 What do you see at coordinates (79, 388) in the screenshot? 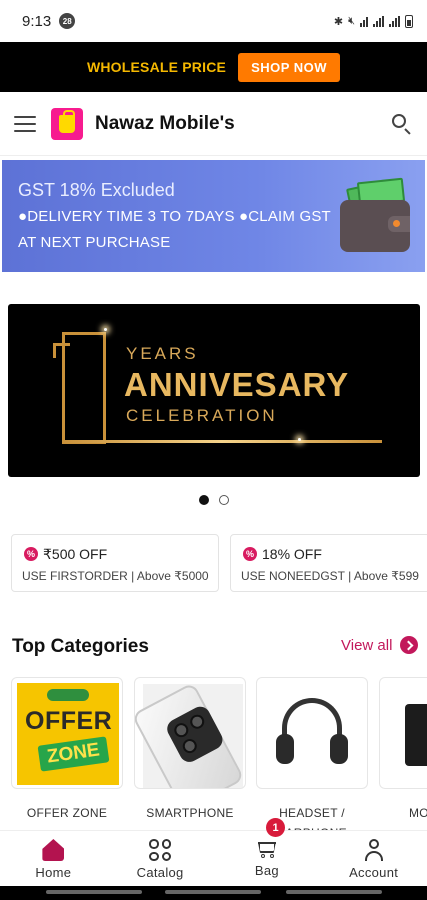
I see `anniversary-number-graphic` at bounding box center [79, 388].